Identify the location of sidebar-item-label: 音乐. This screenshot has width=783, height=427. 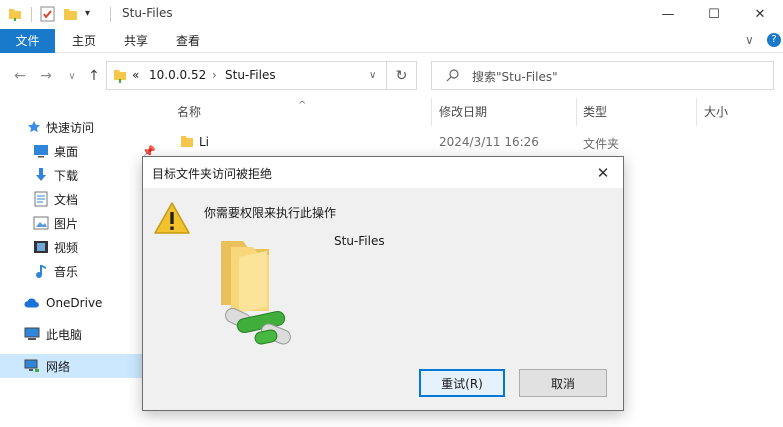
(66, 271).